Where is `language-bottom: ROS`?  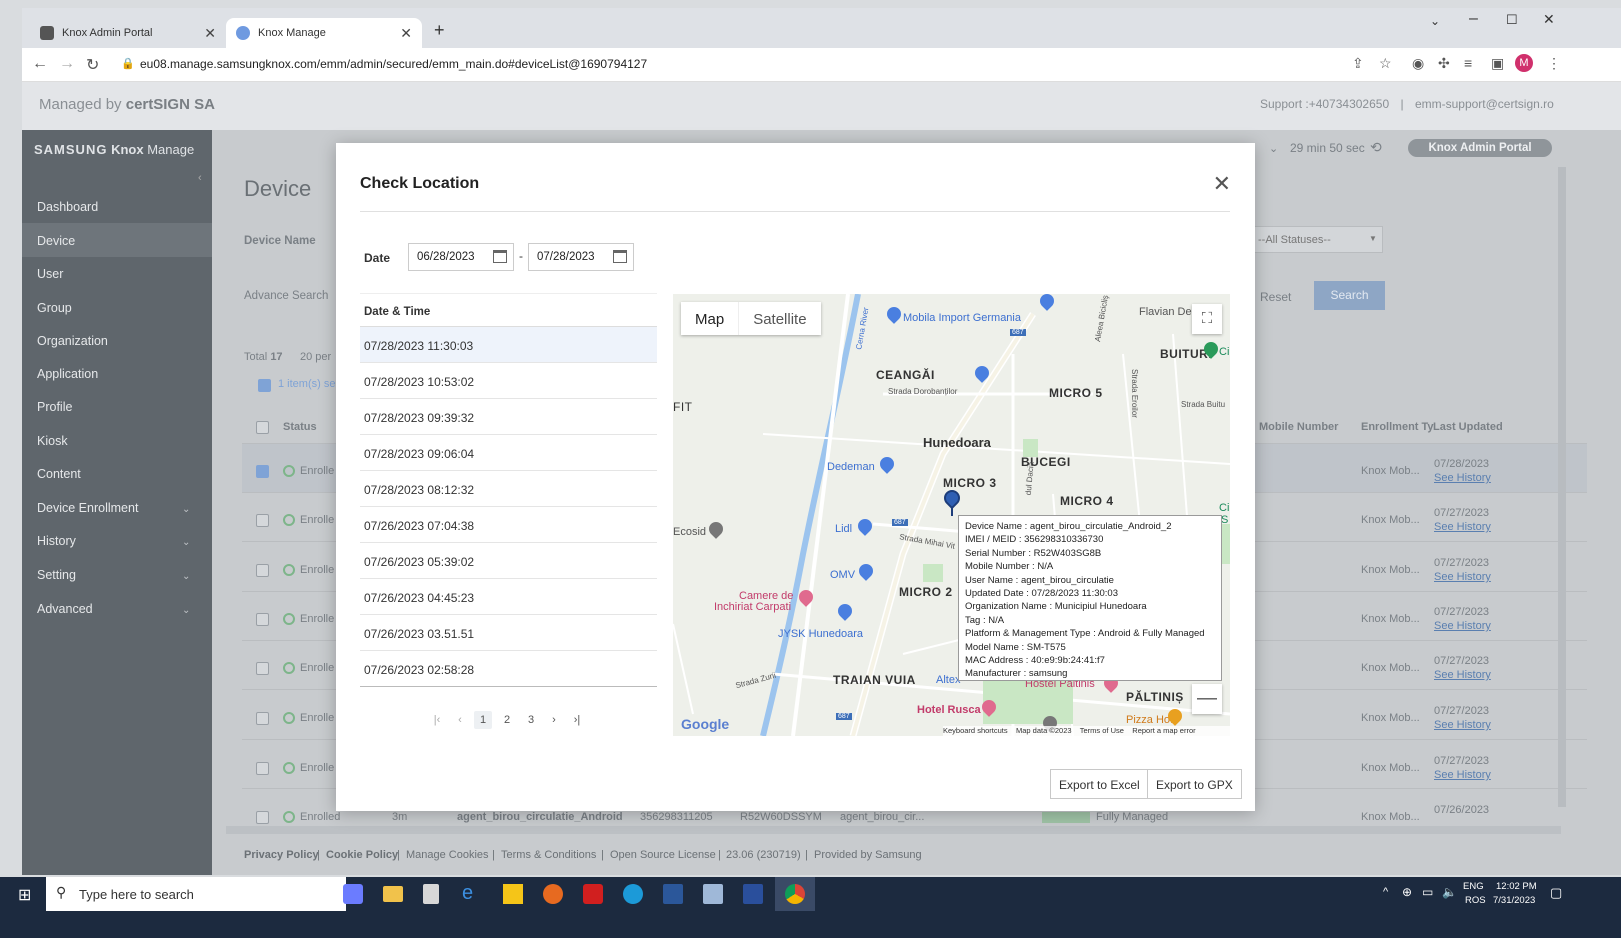
language-bottom: ROS is located at coordinates (1475, 900).